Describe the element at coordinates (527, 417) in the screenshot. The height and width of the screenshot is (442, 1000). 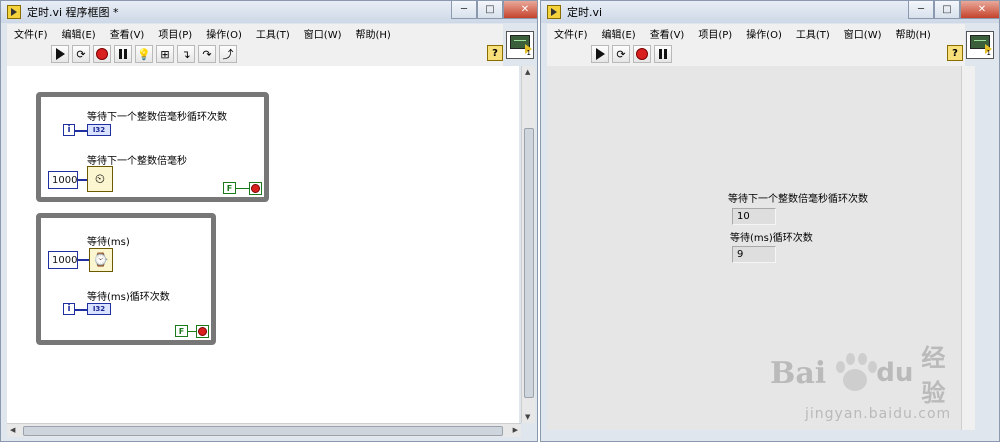
I see `scroll-down-arrow: ▼` at that location.